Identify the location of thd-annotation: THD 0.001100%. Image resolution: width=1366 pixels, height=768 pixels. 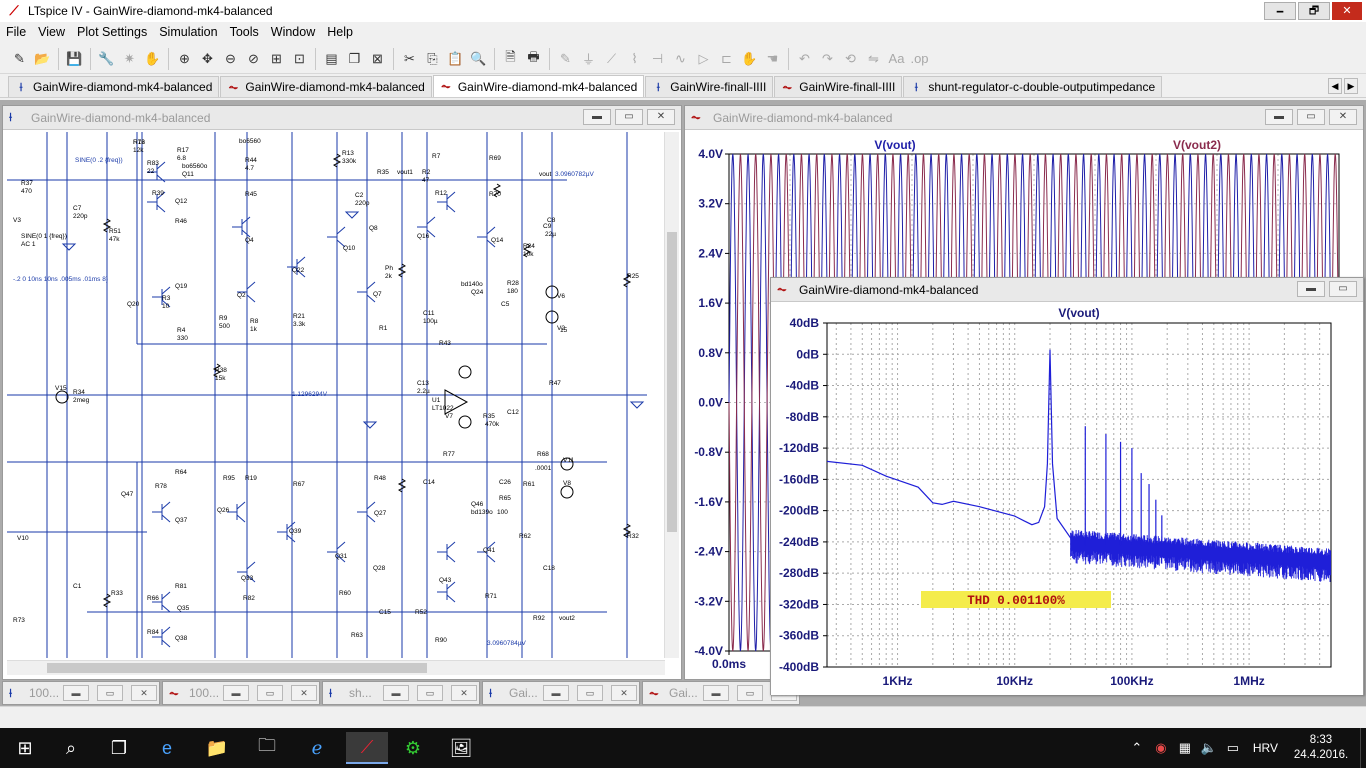
(1016, 601).